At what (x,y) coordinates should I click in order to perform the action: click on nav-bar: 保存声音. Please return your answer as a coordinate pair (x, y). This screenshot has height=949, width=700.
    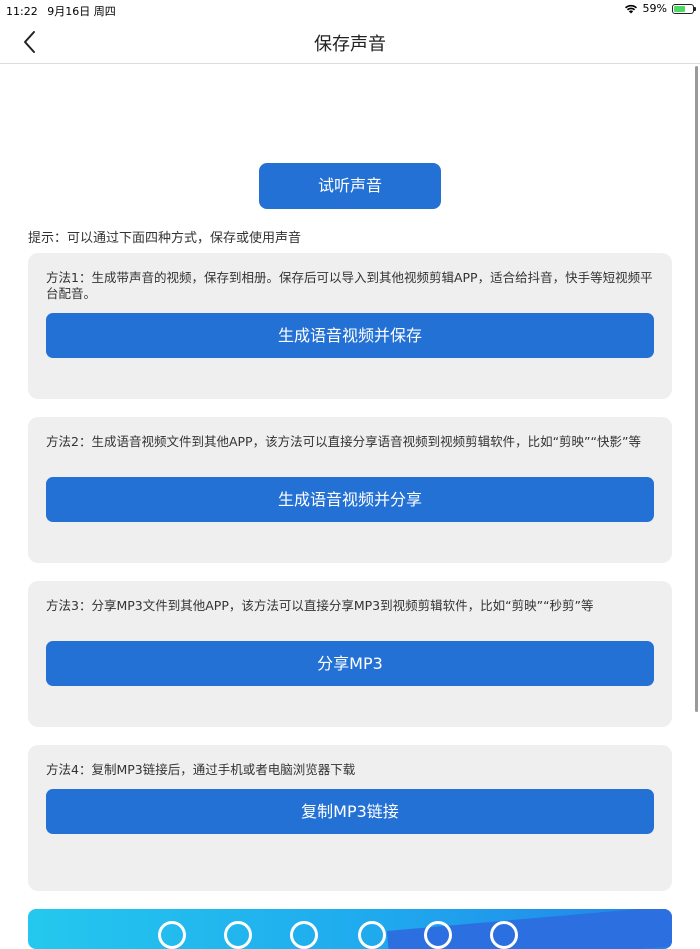
    Looking at the image, I should click on (350, 42).